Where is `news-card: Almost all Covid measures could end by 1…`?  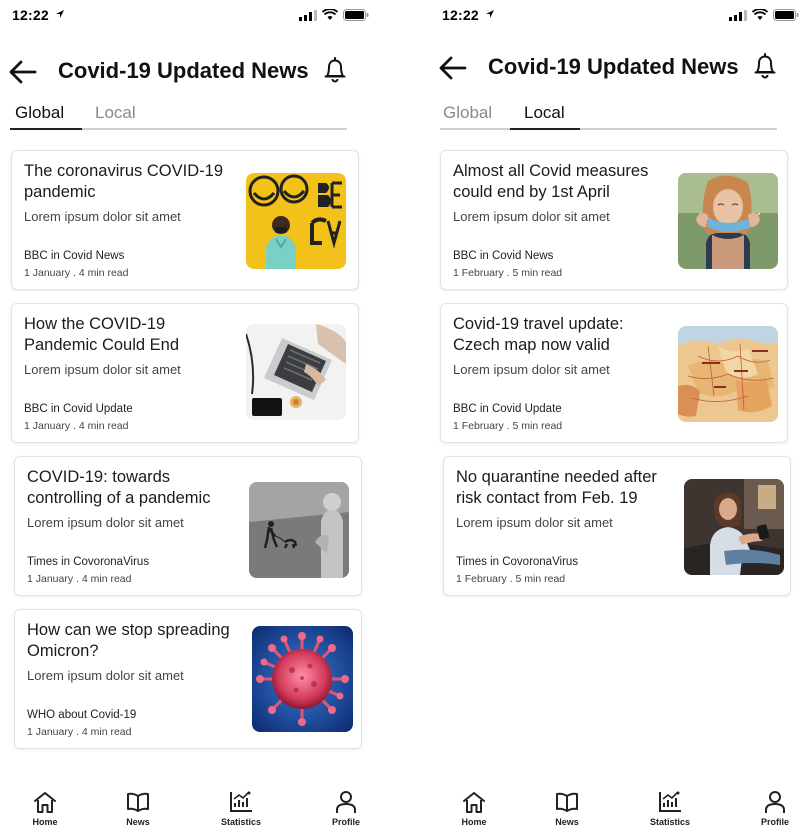 news-card: Almost all Covid measures could end by 1… is located at coordinates (614, 220).